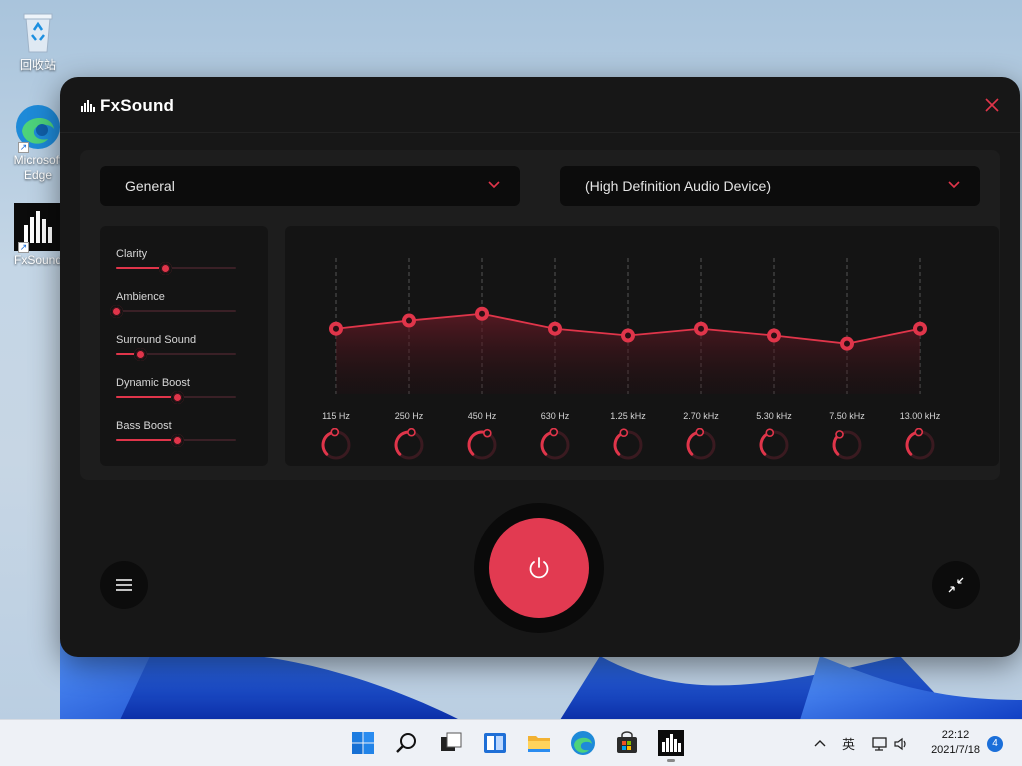  Describe the element at coordinates (774, 416) in the screenshot. I see `eq-frequency-label: 5.30 kHz` at that location.